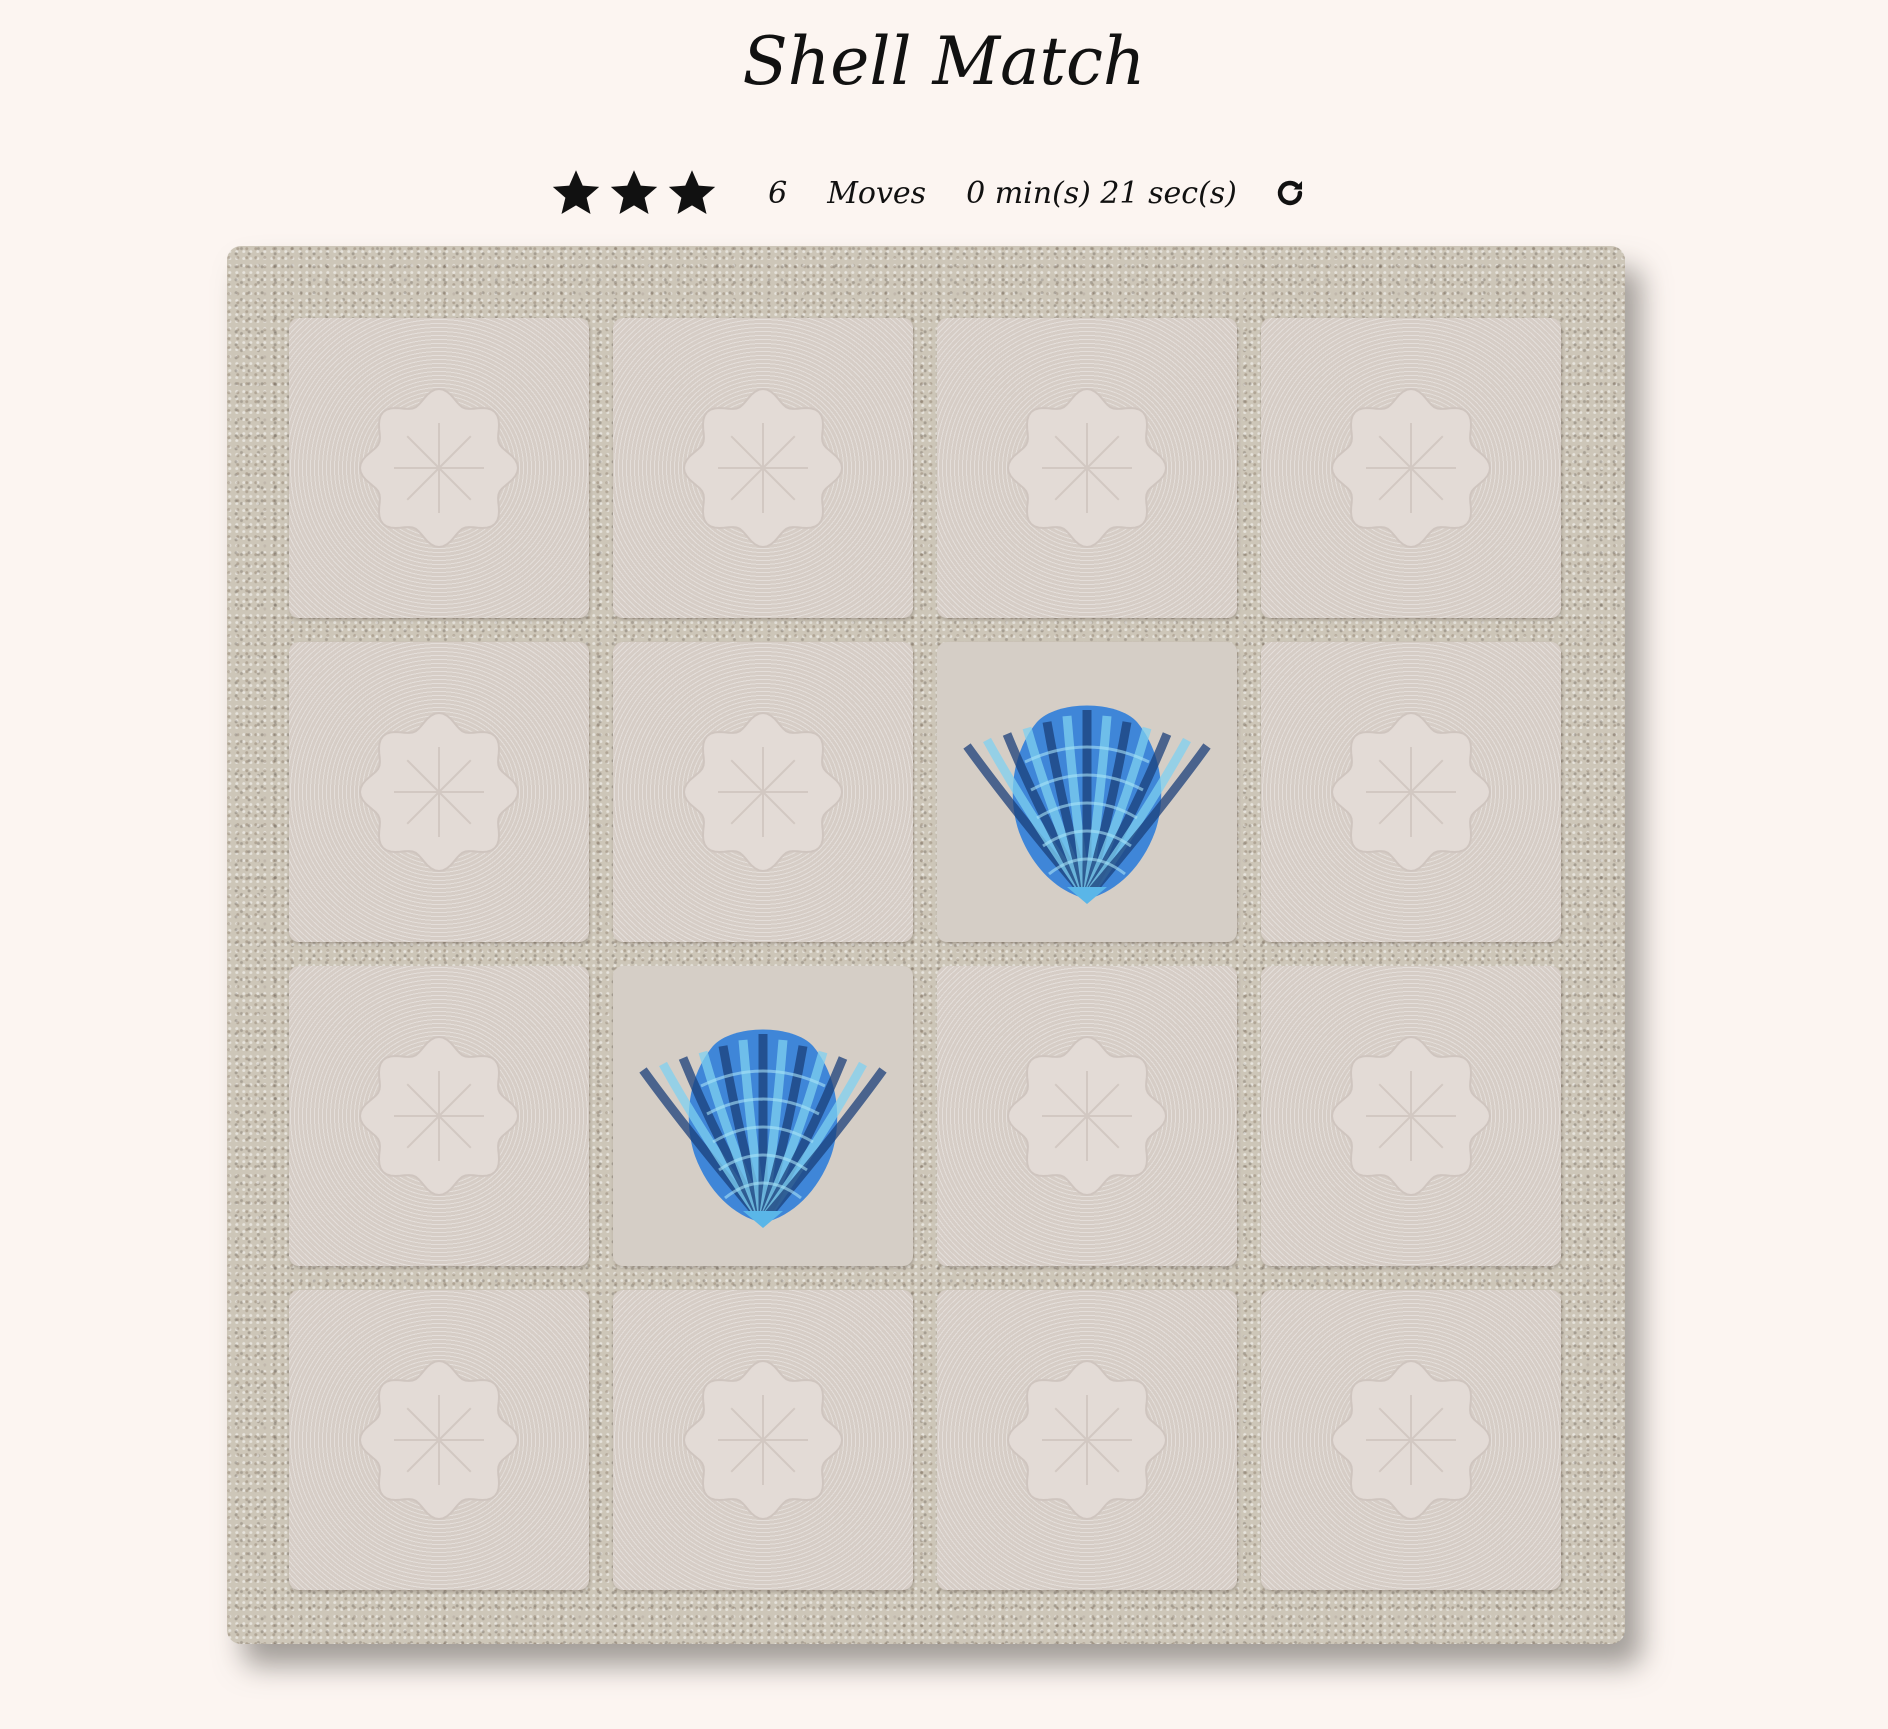 The image size is (1888, 1729). I want to click on score-panel: 6 Moves 0 min(s) 21 sec(s), so click(928, 193).